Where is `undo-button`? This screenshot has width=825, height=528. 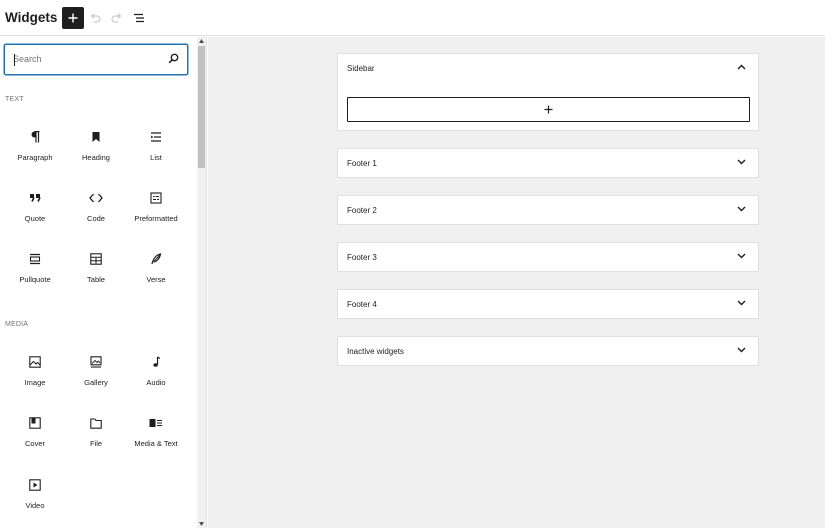 undo-button is located at coordinates (95, 18).